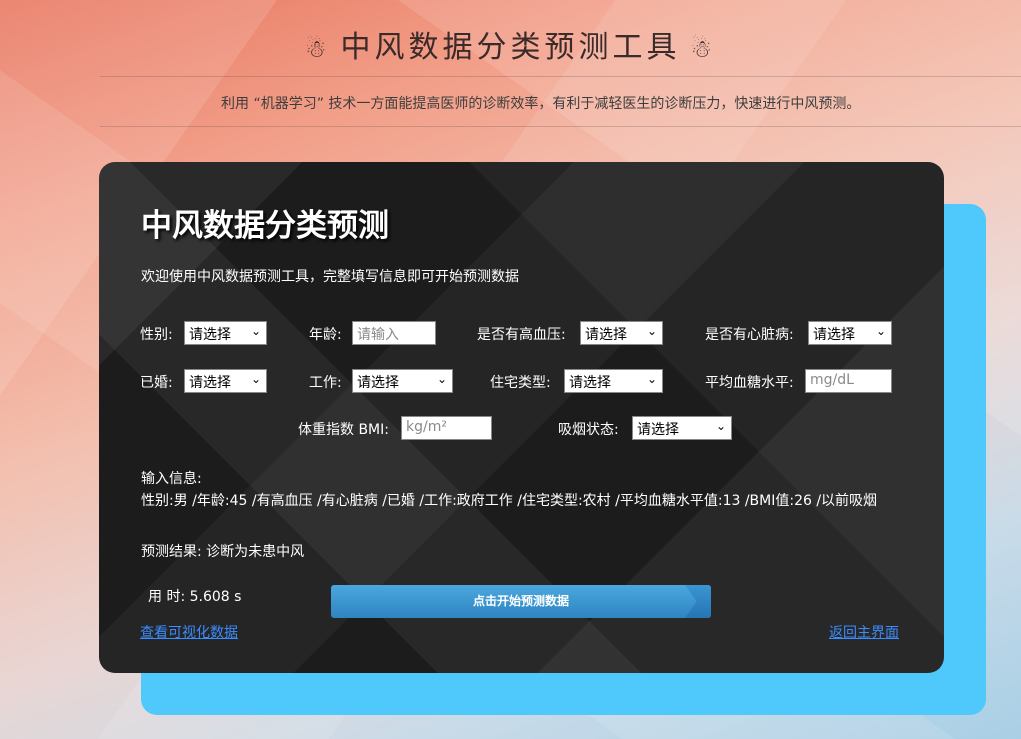 The image size is (1021, 739). What do you see at coordinates (848, 381) in the screenshot?
I see `glucose-input: mg/dL` at bounding box center [848, 381].